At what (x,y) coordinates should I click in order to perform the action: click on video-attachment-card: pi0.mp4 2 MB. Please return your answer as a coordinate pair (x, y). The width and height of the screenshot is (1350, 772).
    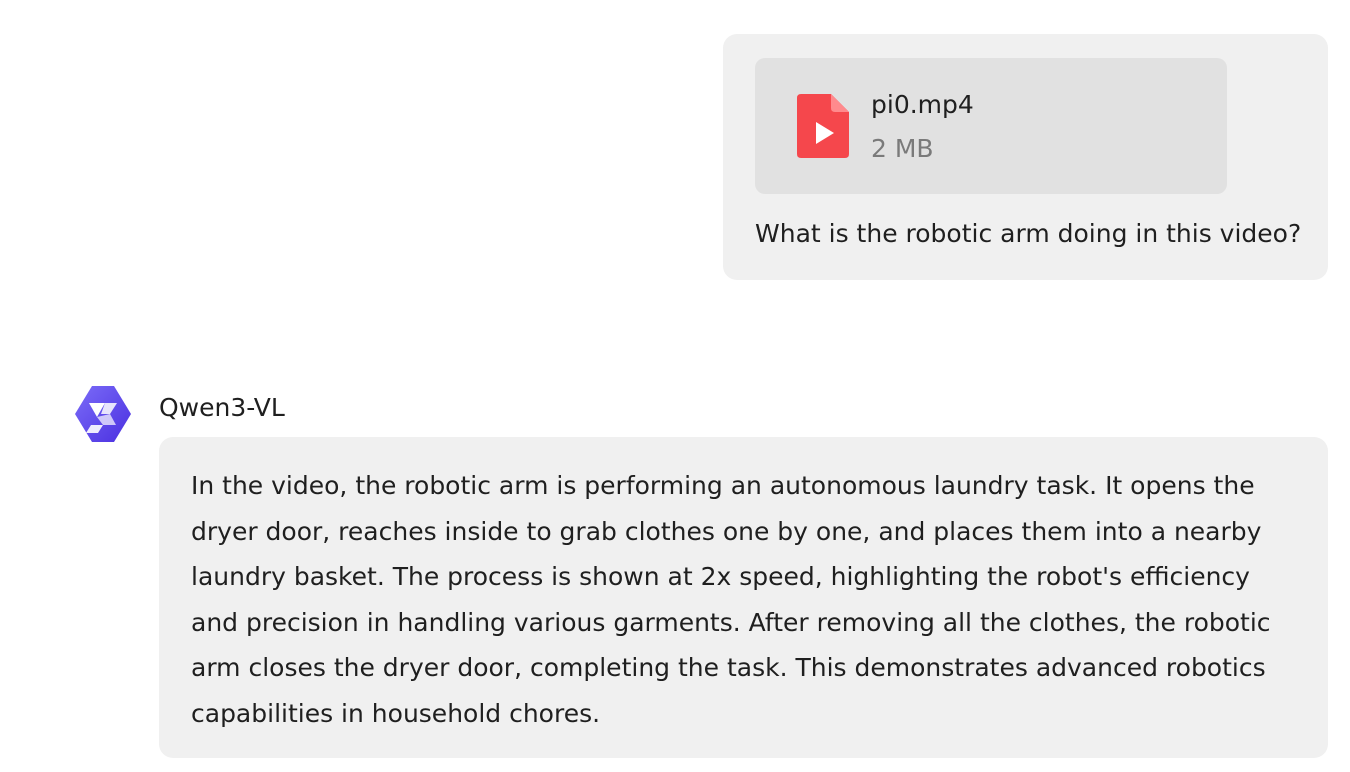
    Looking at the image, I should click on (991, 126).